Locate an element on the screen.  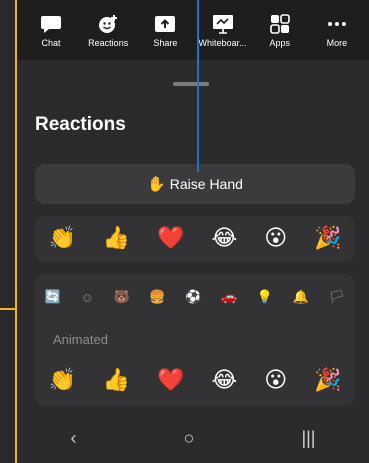
toolbar-reactions: Reactions is located at coordinates (108, 37).